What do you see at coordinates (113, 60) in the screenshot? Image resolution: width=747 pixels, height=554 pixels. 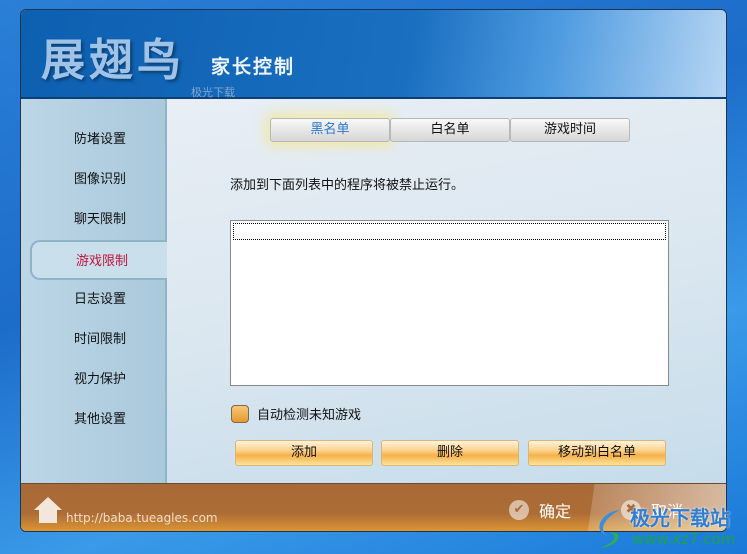 I see `app-logo: 展翅鸟` at bounding box center [113, 60].